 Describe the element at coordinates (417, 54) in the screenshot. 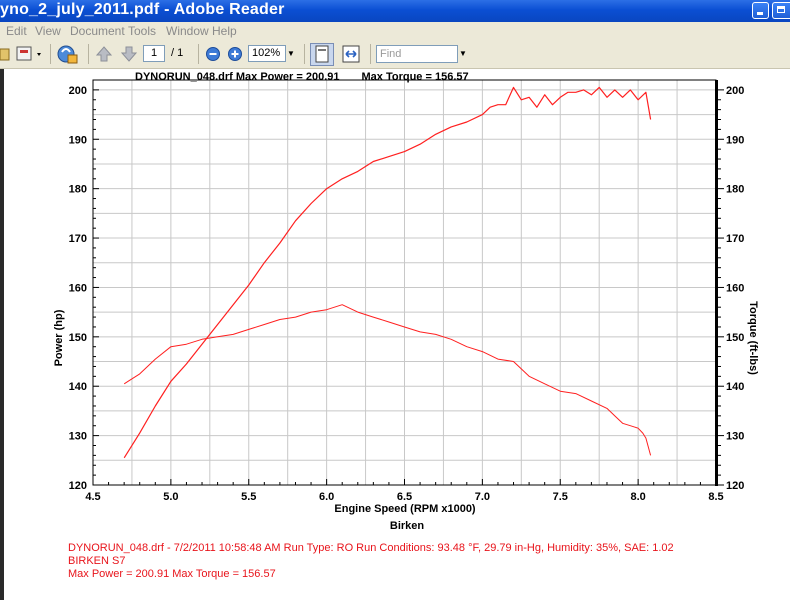

I see `find-input: Find` at that location.